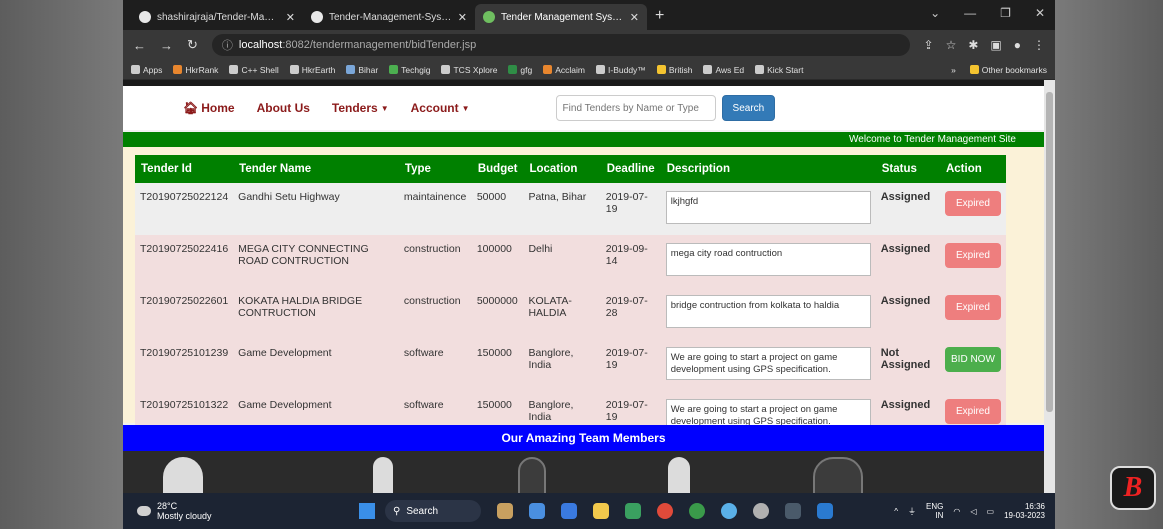 The width and height of the screenshot is (1163, 529). I want to click on usb-icon: ⏚, so click(912, 511).